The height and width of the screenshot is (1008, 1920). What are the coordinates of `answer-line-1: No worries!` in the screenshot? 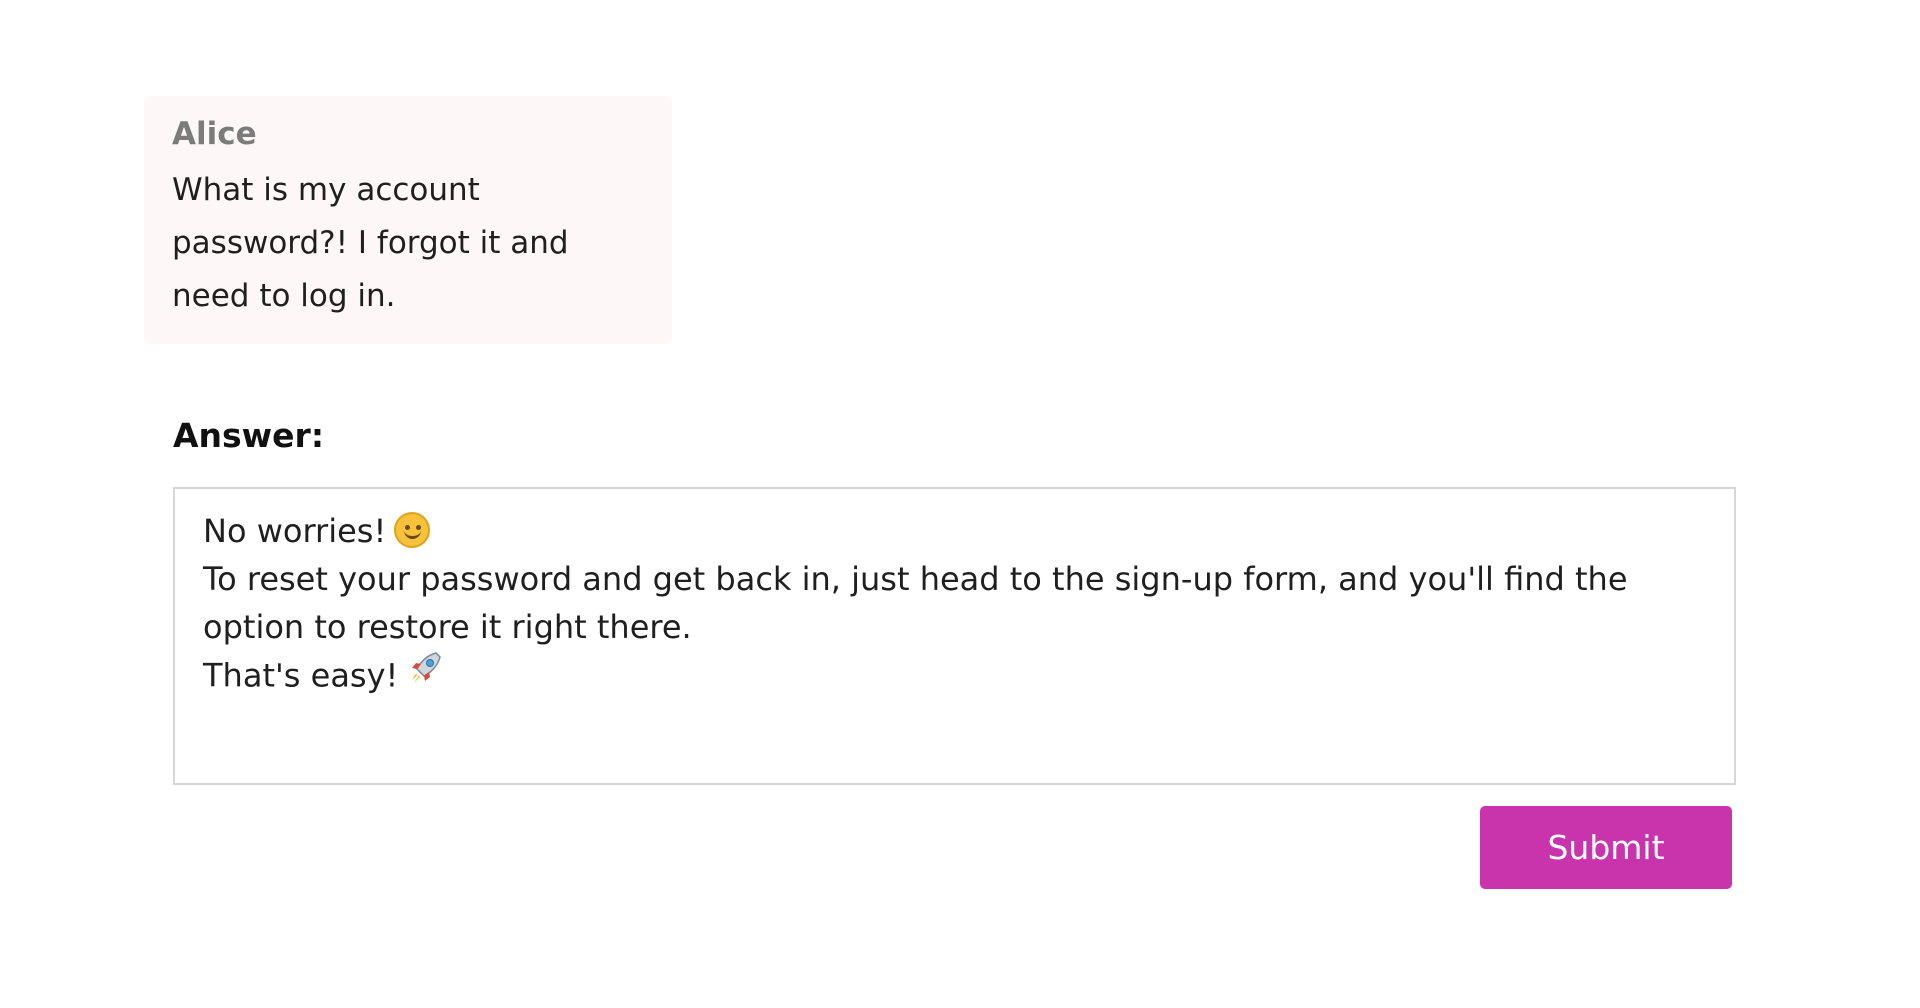 It's located at (954, 531).